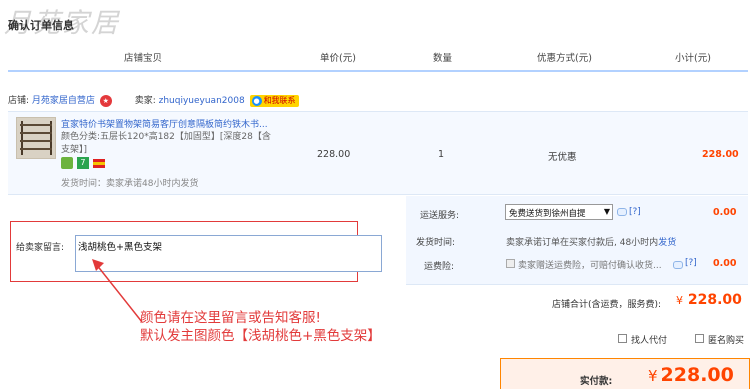 This screenshot has width=750, height=389. Describe the element at coordinates (667, 243) in the screenshot. I see `delivery-promise-link: 发货` at that location.